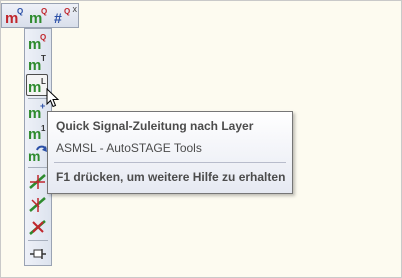  I want to click on hash-q-button: # Q, so click(62, 16).